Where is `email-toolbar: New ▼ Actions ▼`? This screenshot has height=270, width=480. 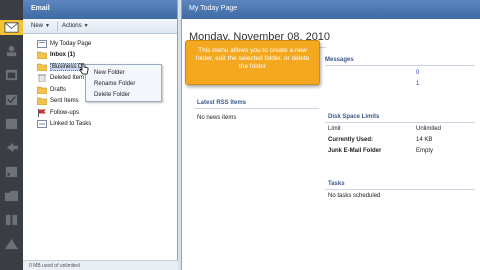
email-toolbar: New ▼ Actions ▼ is located at coordinates (100, 26).